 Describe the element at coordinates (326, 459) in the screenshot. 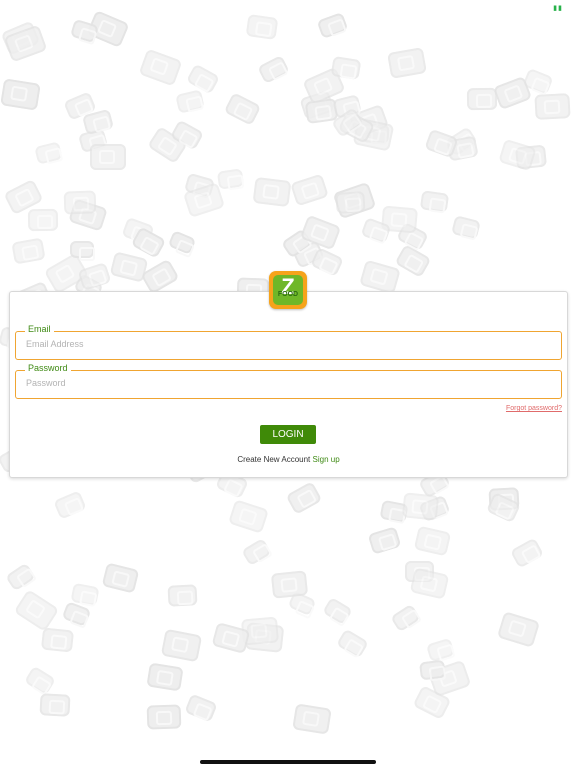

I see `sign-up-link: Sign up` at that location.